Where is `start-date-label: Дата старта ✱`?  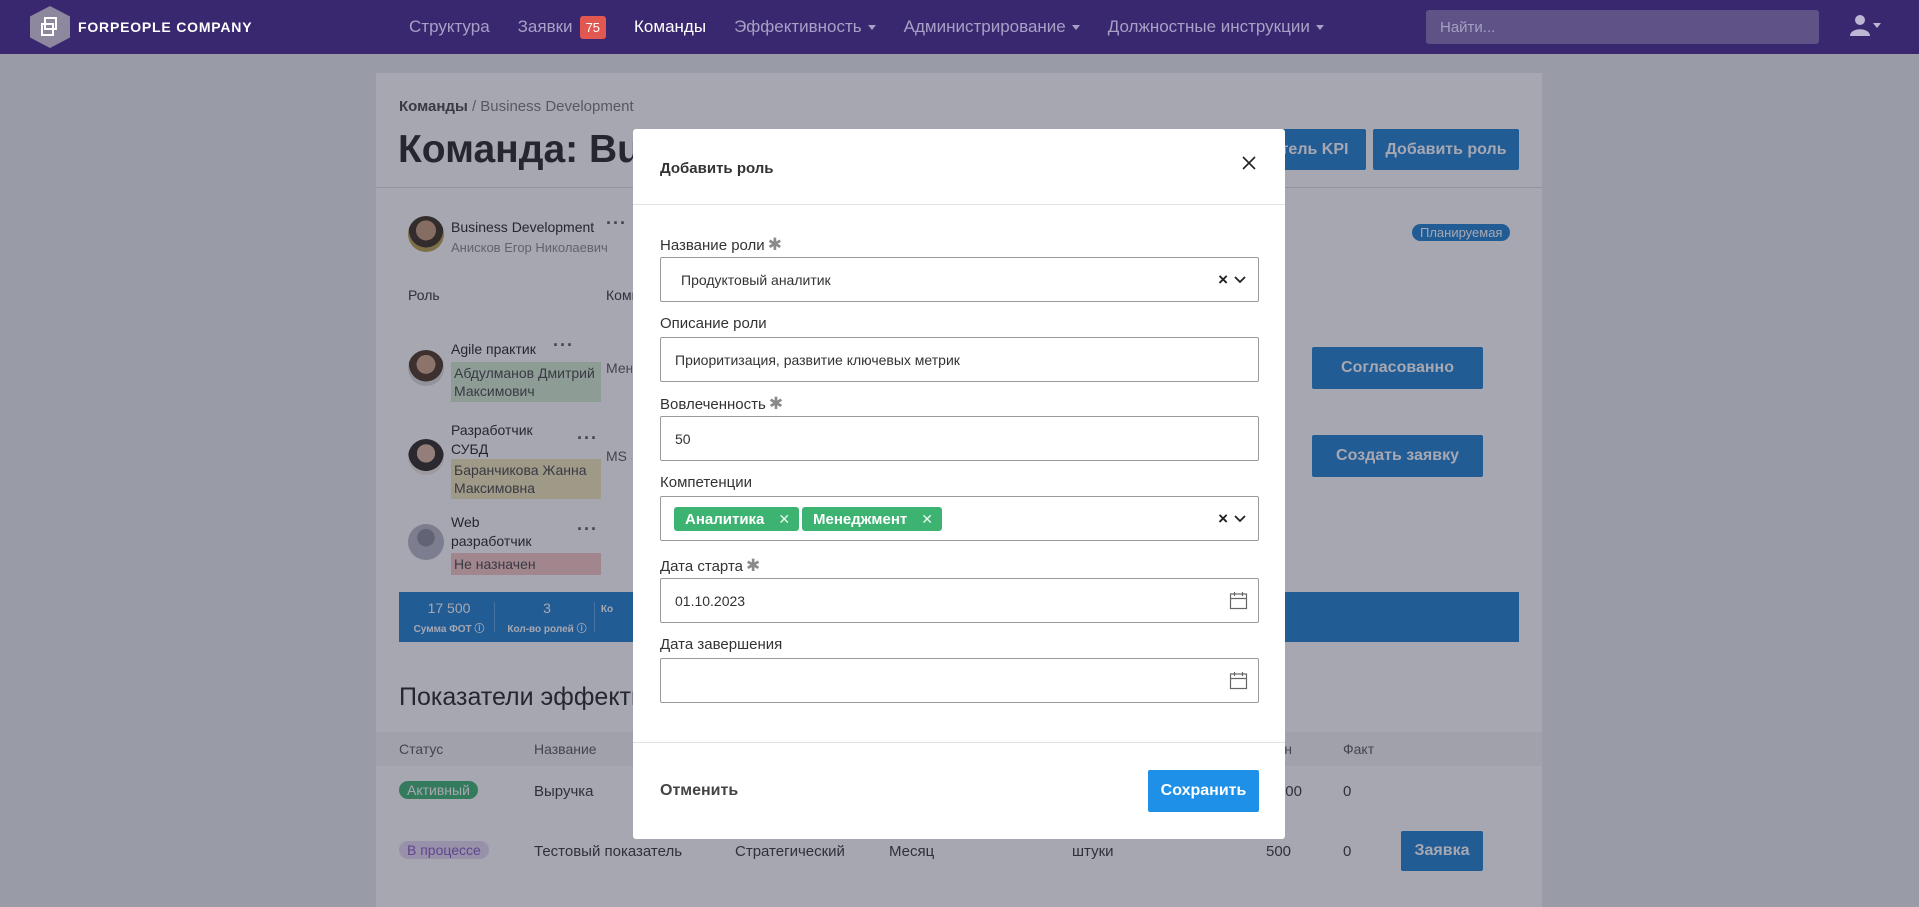
start-date-label: Дата старта ✱ is located at coordinates (710, 566).